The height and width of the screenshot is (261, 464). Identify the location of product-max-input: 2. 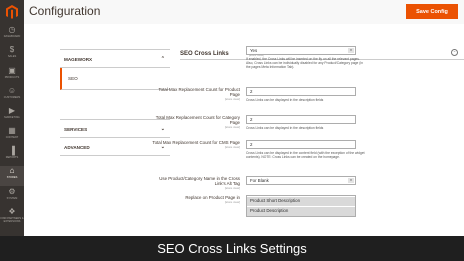
(301, 91).